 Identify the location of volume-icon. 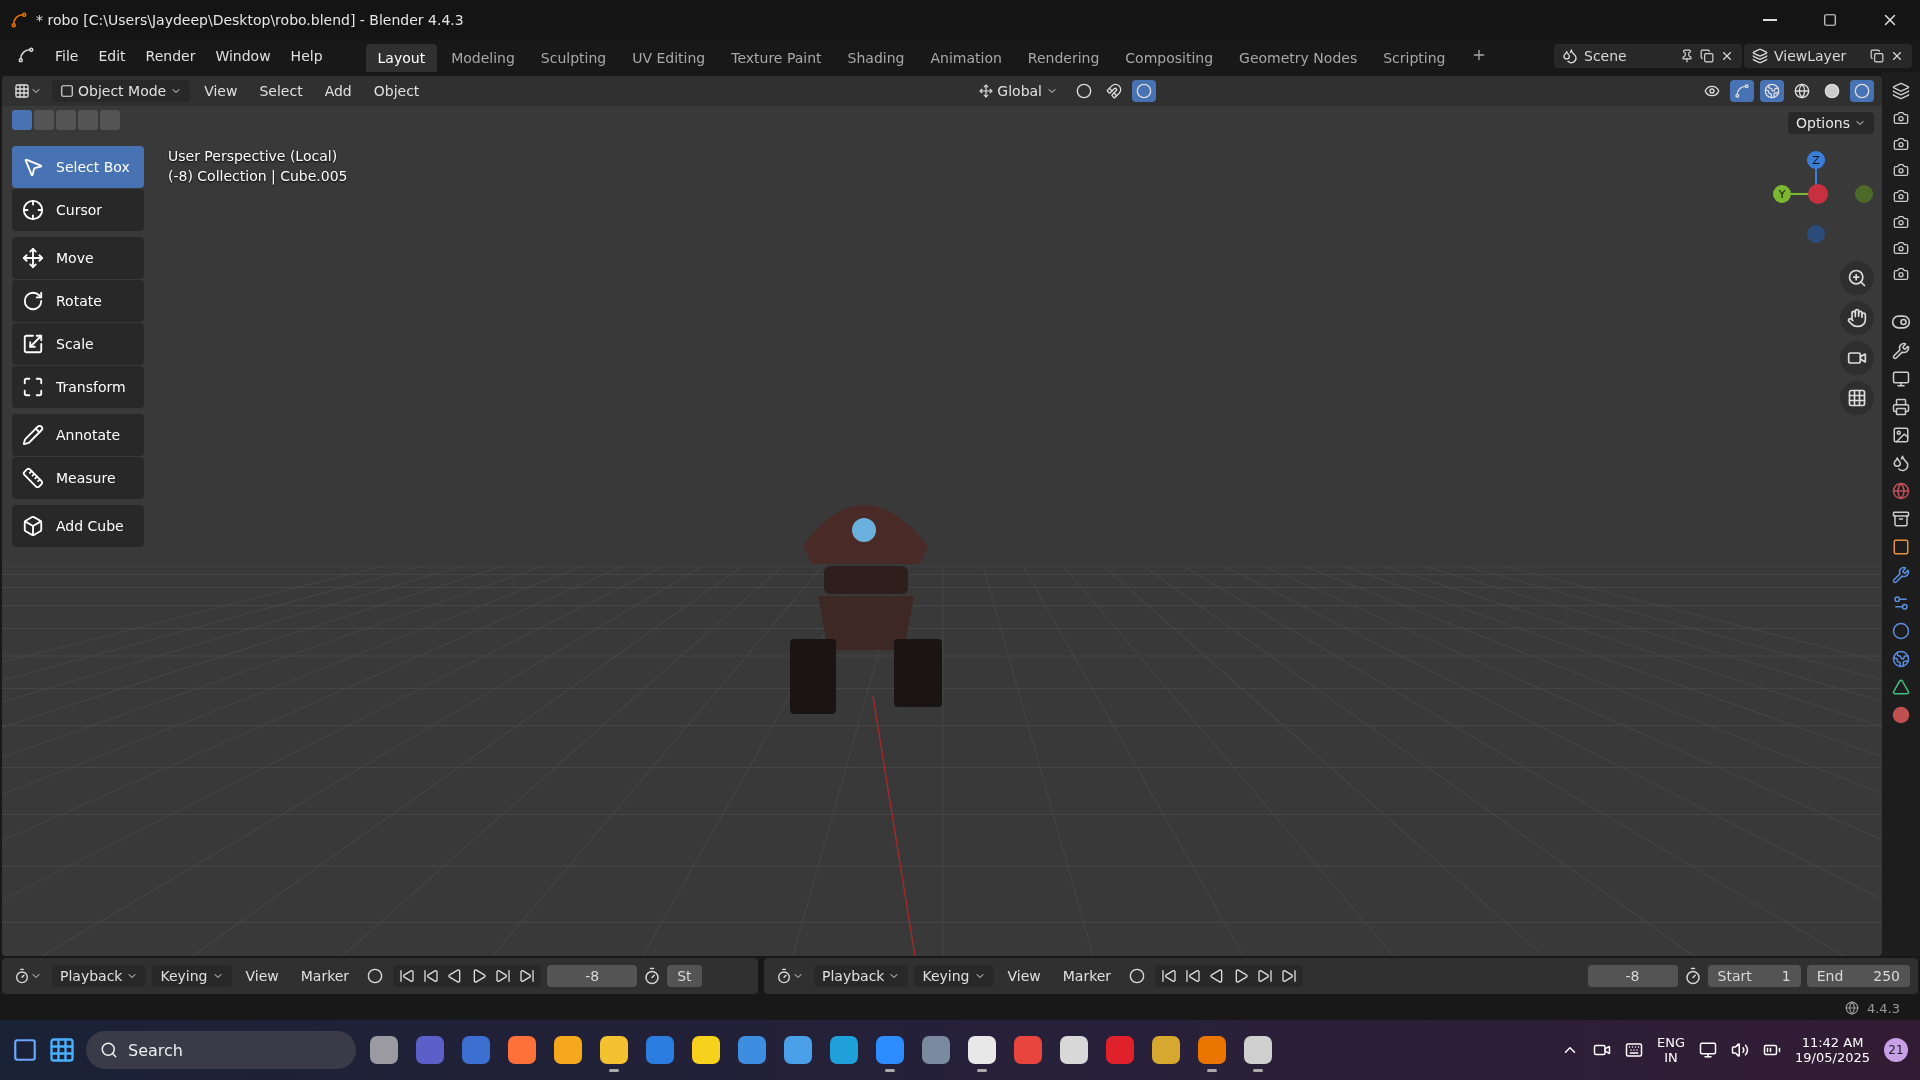
(1740, 1050).